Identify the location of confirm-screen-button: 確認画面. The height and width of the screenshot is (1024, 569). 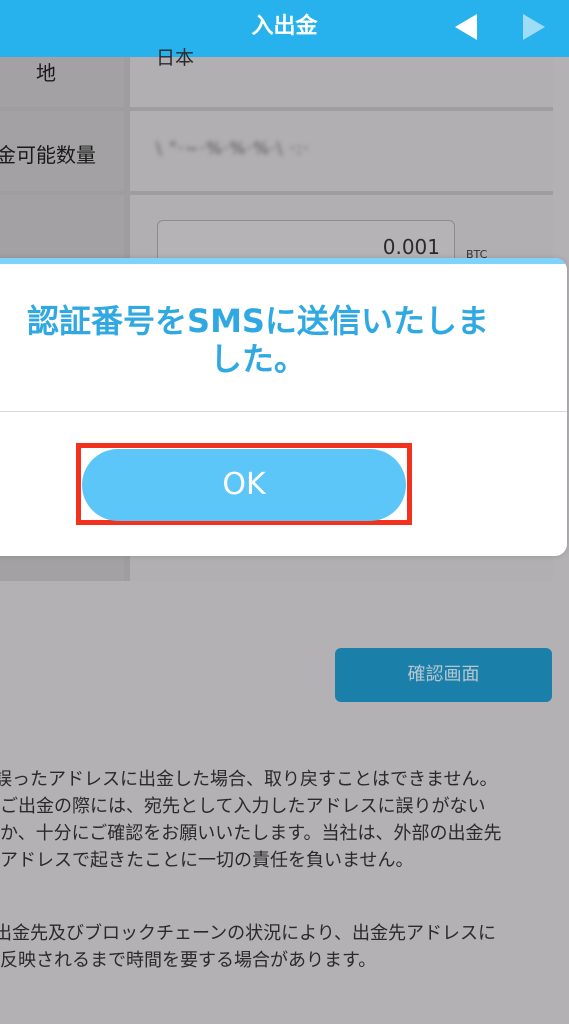
(443, 675).